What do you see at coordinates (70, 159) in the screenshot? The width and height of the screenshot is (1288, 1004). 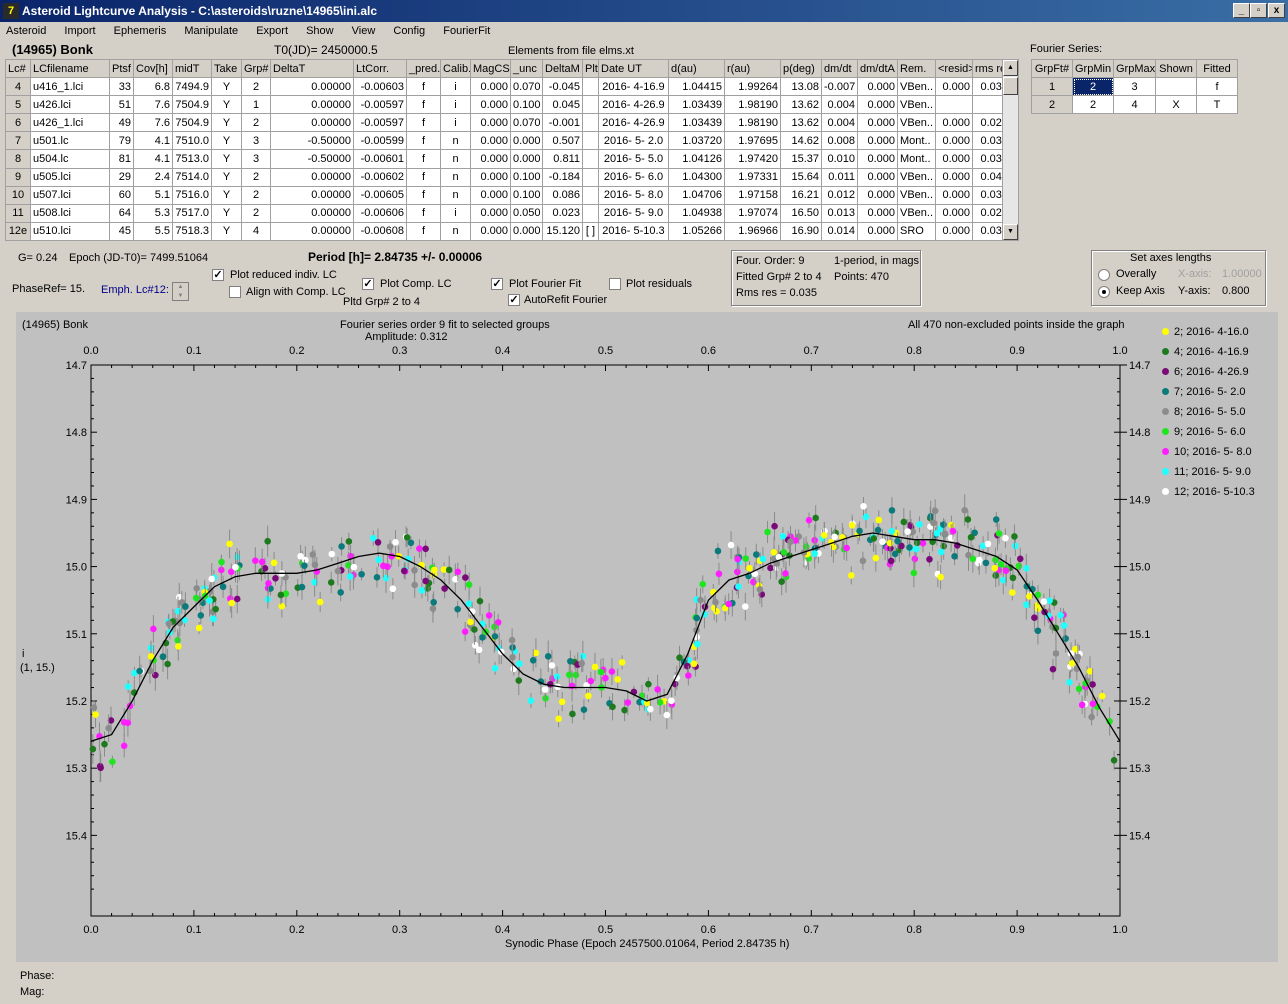 I see `table-cell: u504.lc` at bounding box center [70, 159].